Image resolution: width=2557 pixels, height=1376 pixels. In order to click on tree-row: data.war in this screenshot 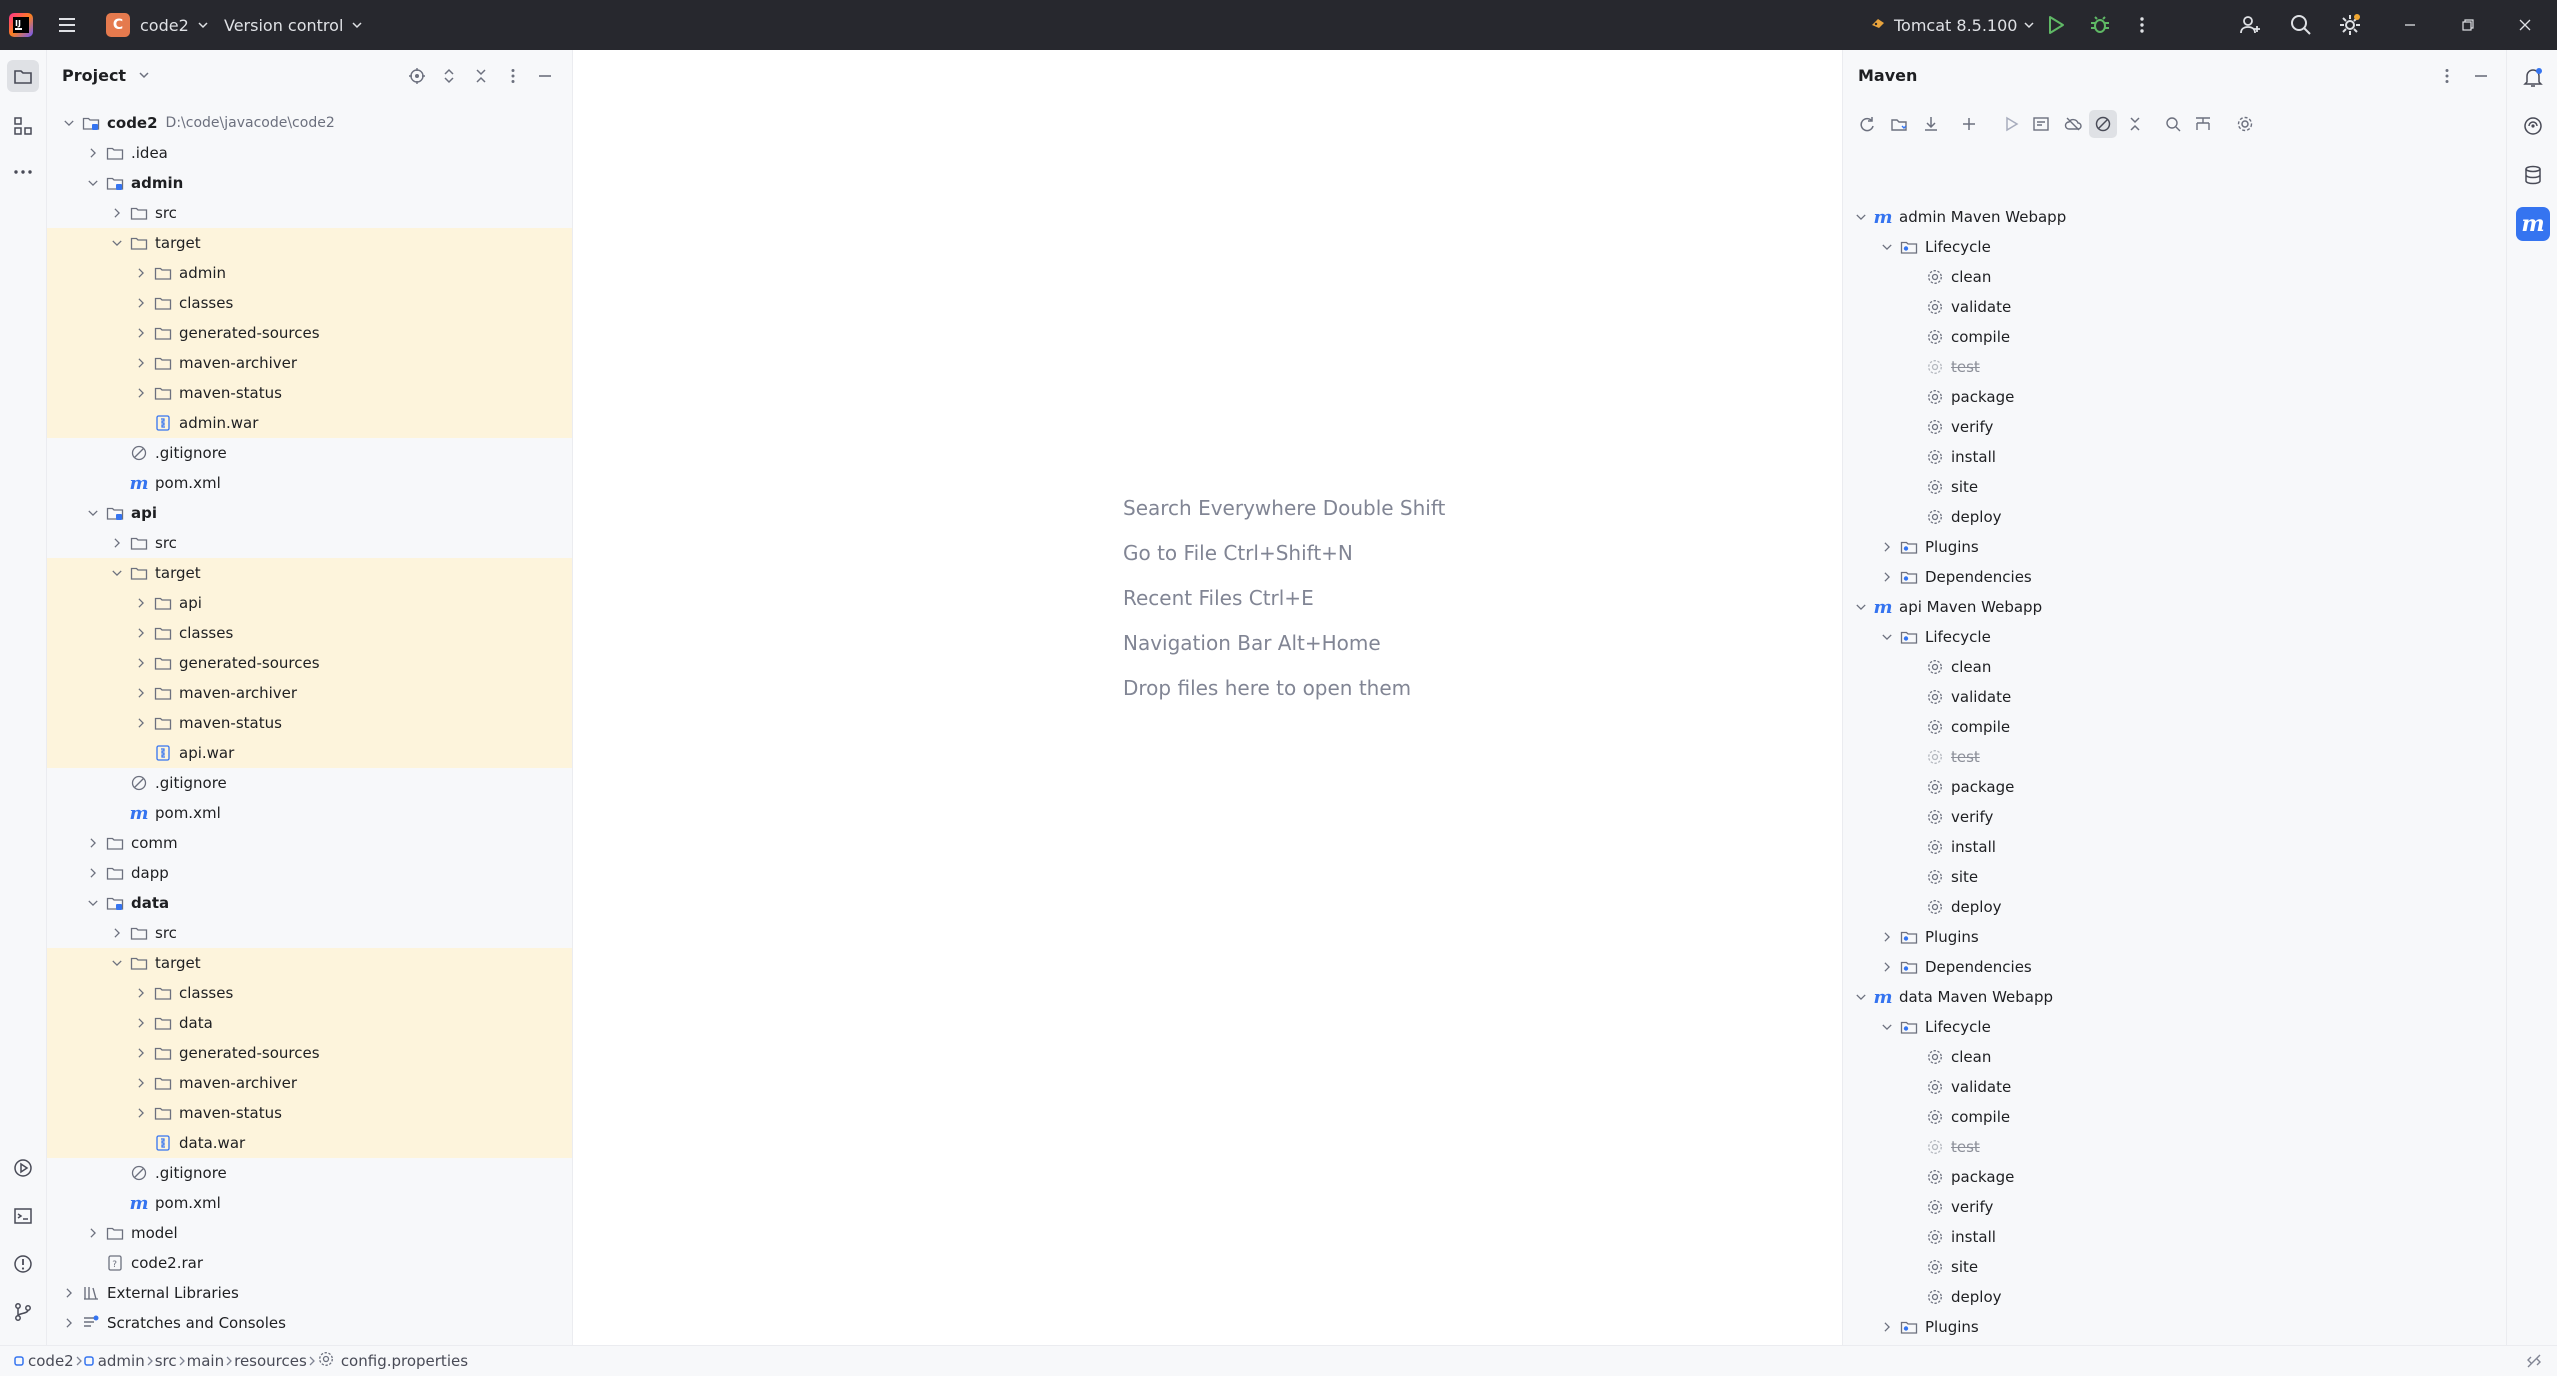, I will do `click(309, 1143)`.